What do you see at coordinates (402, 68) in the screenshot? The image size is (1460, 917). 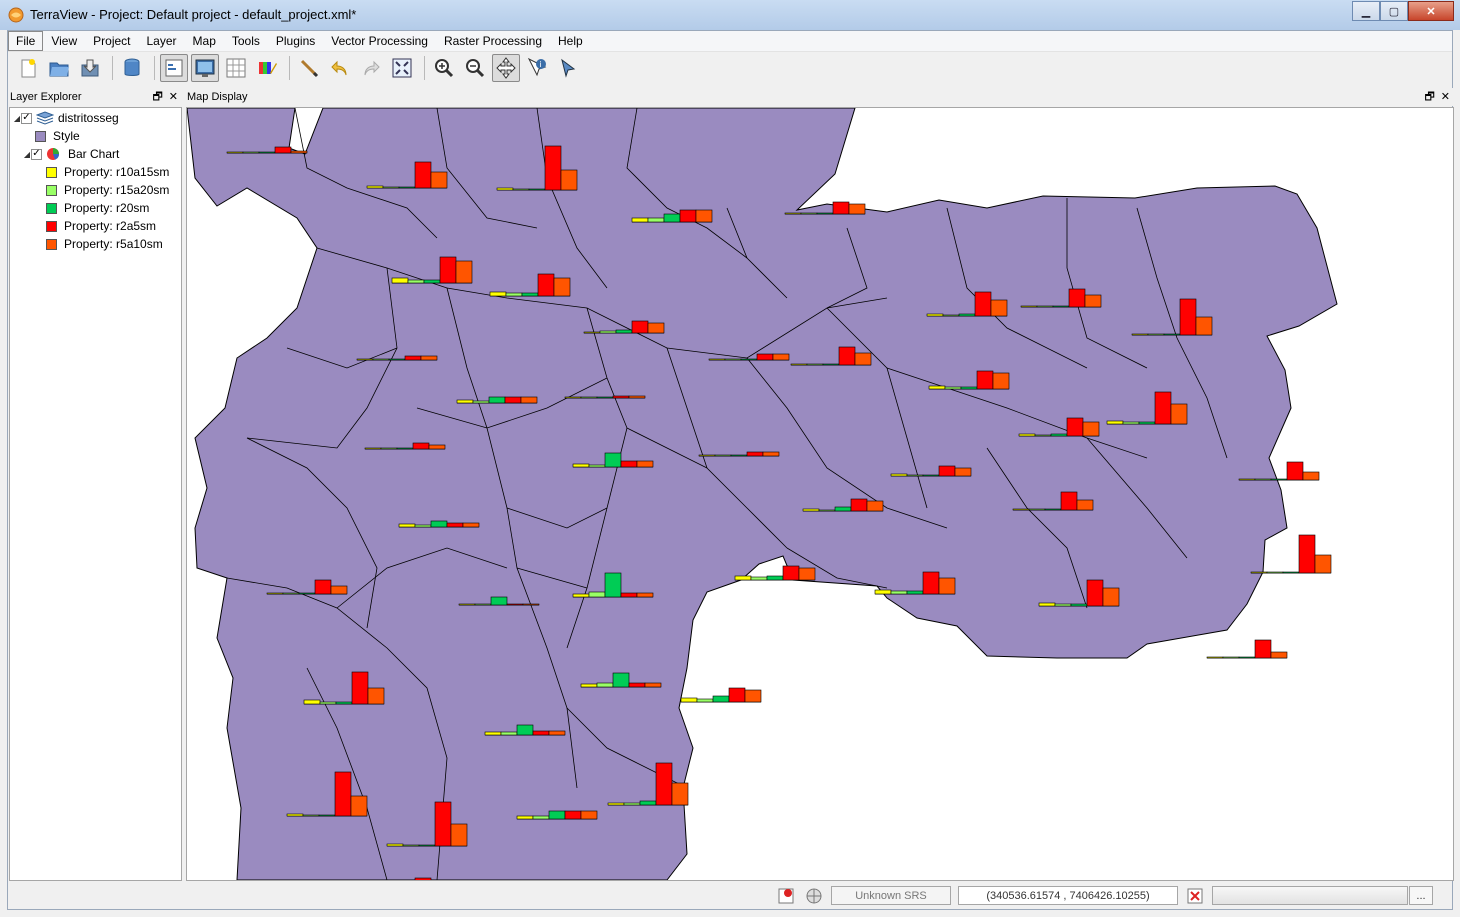 I see `zoom-extent-button` at bounding box center [402, 68].